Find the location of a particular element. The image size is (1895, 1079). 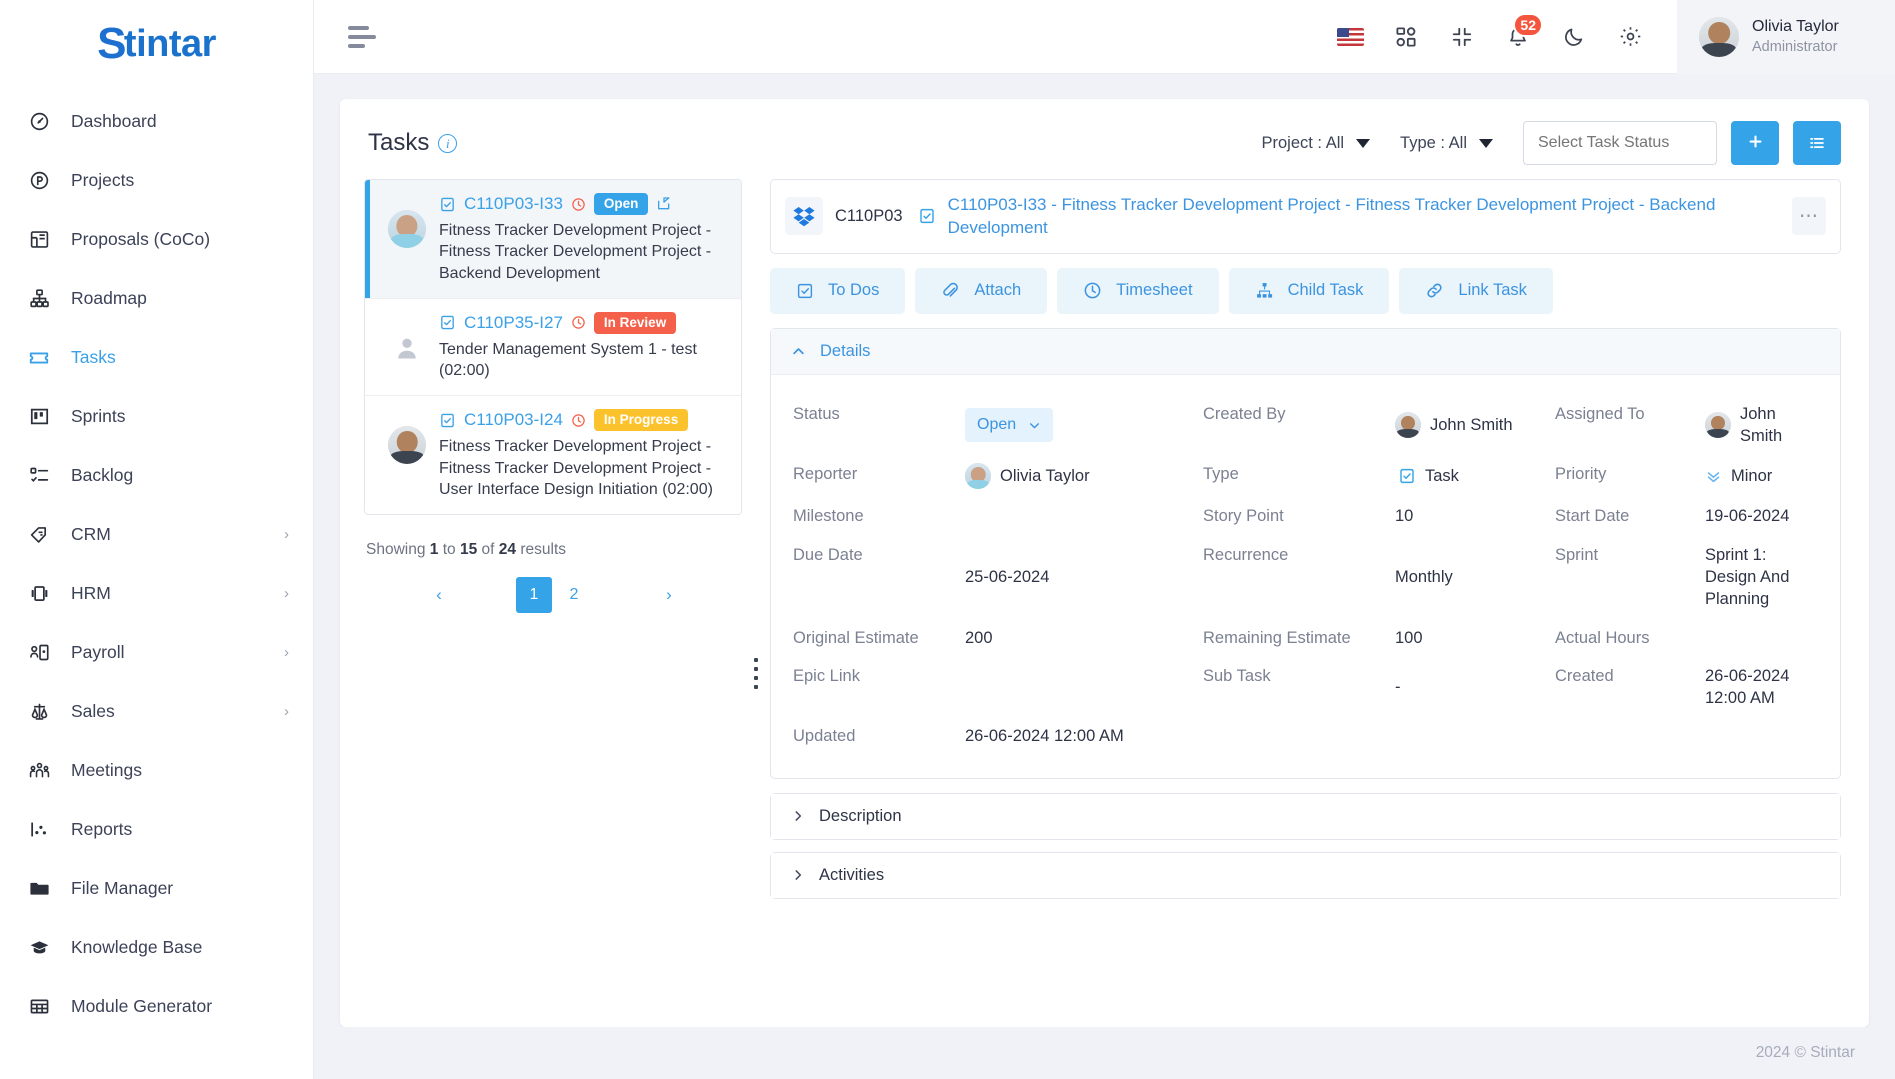

status-dropdown: Open is located at coordinates (1009, 425).